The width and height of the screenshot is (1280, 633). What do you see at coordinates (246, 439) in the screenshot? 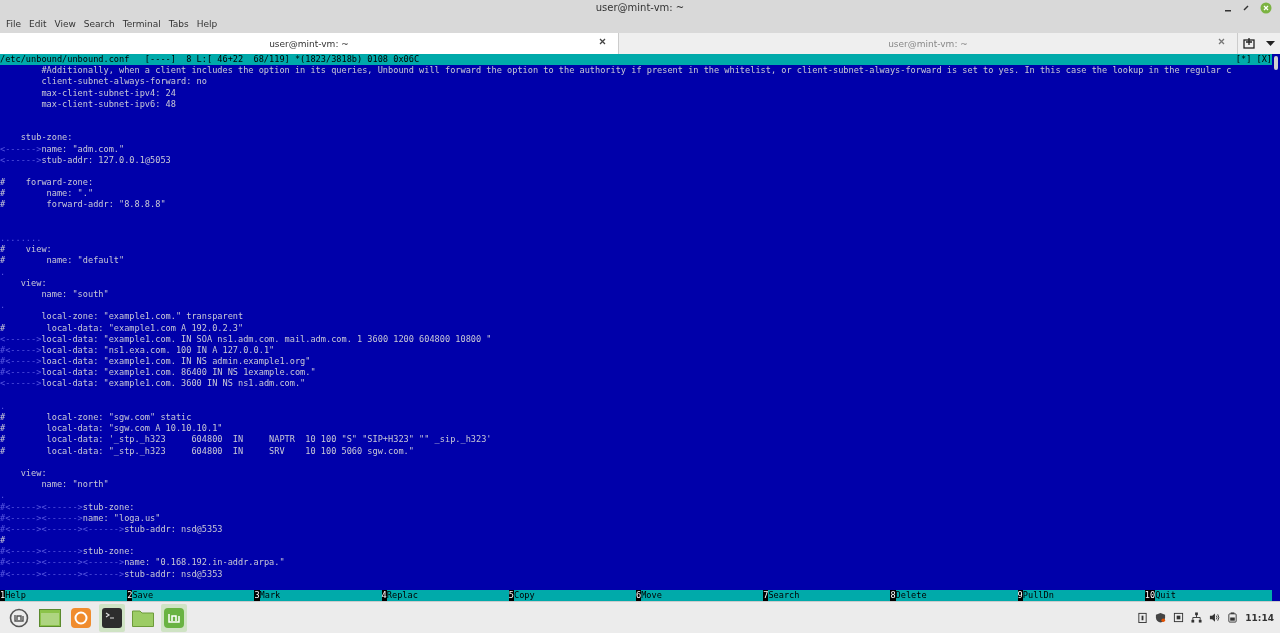
I see `code-line: # local-data: '_stp._h323 604800 IN NAPTR 10 100 "S" "SIP+H323" "" _sip._h323'` at bounding box center [246, 439].